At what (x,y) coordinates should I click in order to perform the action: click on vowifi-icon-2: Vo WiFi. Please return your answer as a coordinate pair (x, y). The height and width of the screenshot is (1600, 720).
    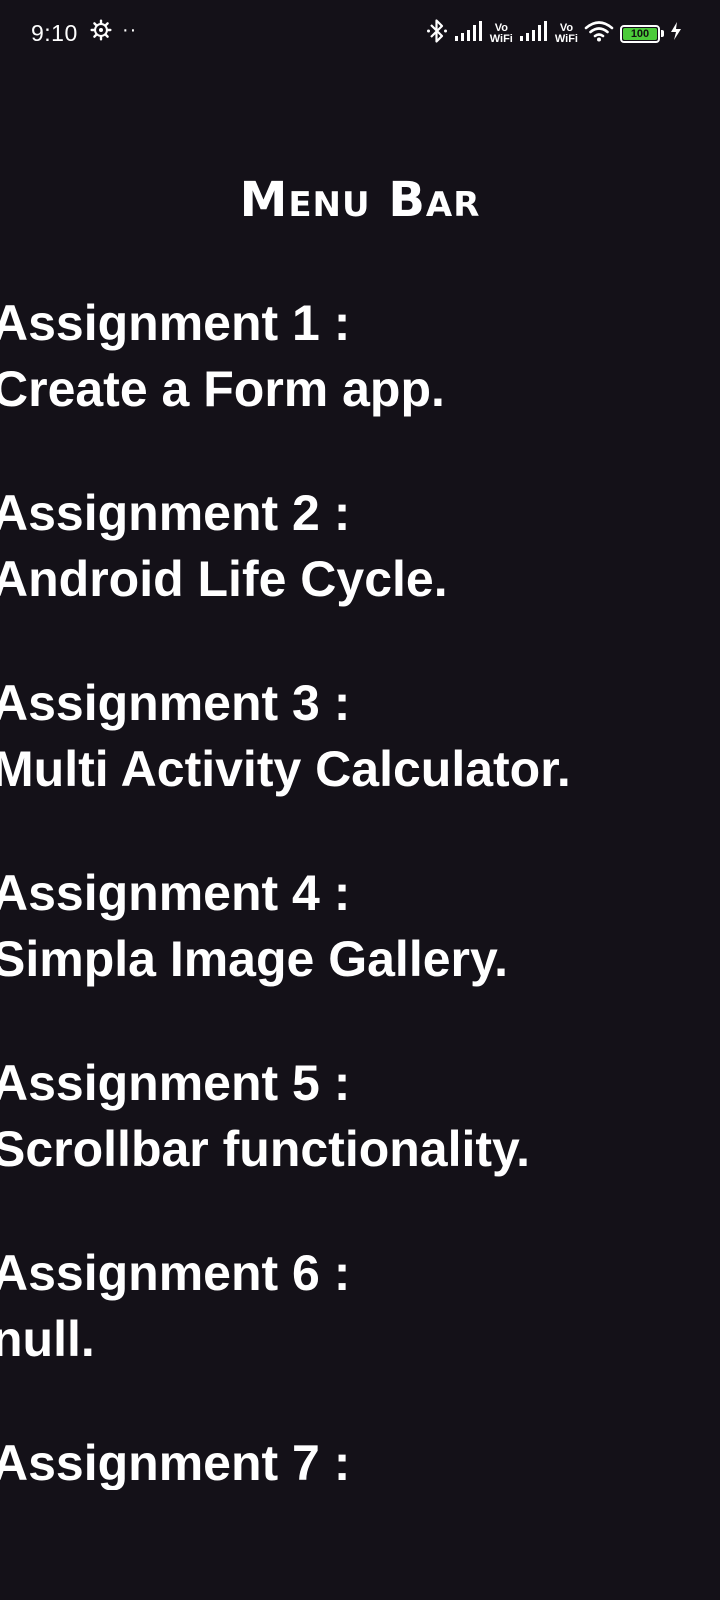
    Looking at the image, I should click on (566, 33).